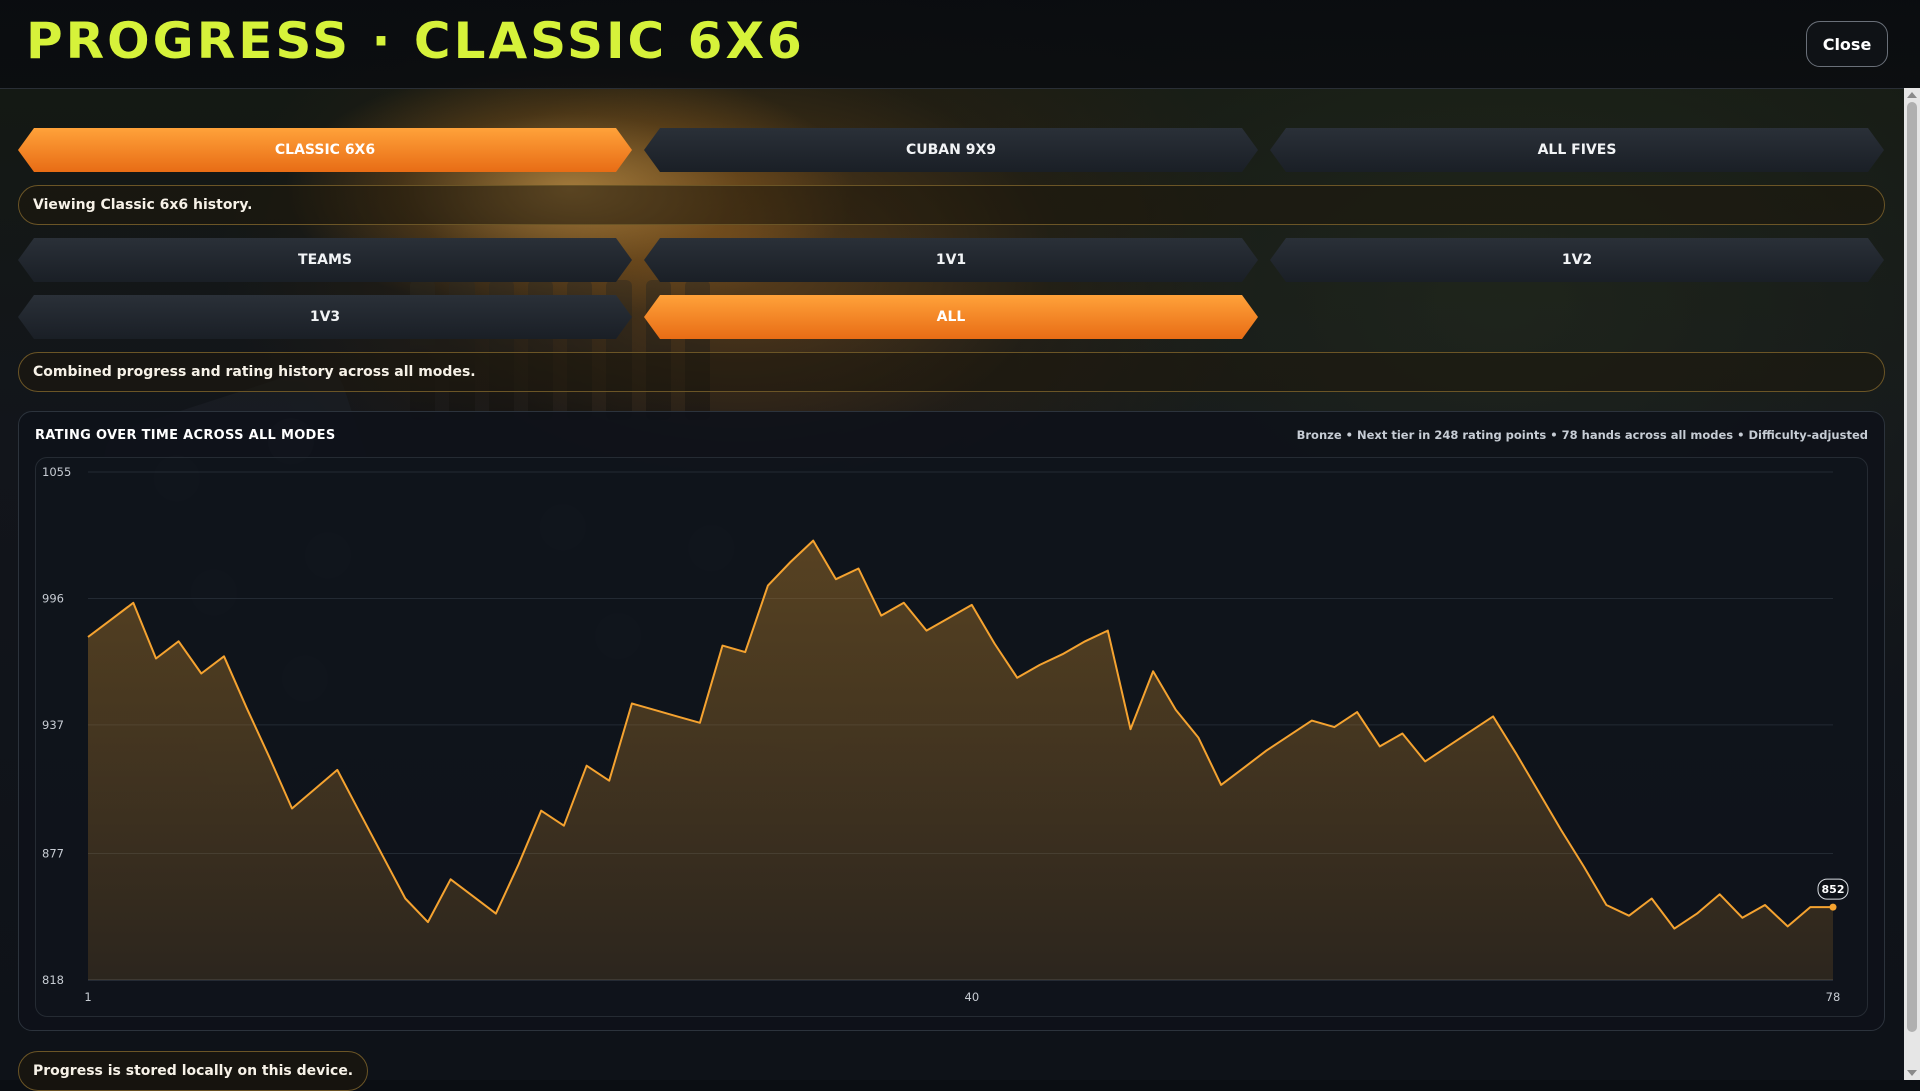 The width and height of the screenshot is (1920, 1091). Describe the element at coordinates (53, 980) in the screenshot. I see `y-tick-label: 818` at that location.